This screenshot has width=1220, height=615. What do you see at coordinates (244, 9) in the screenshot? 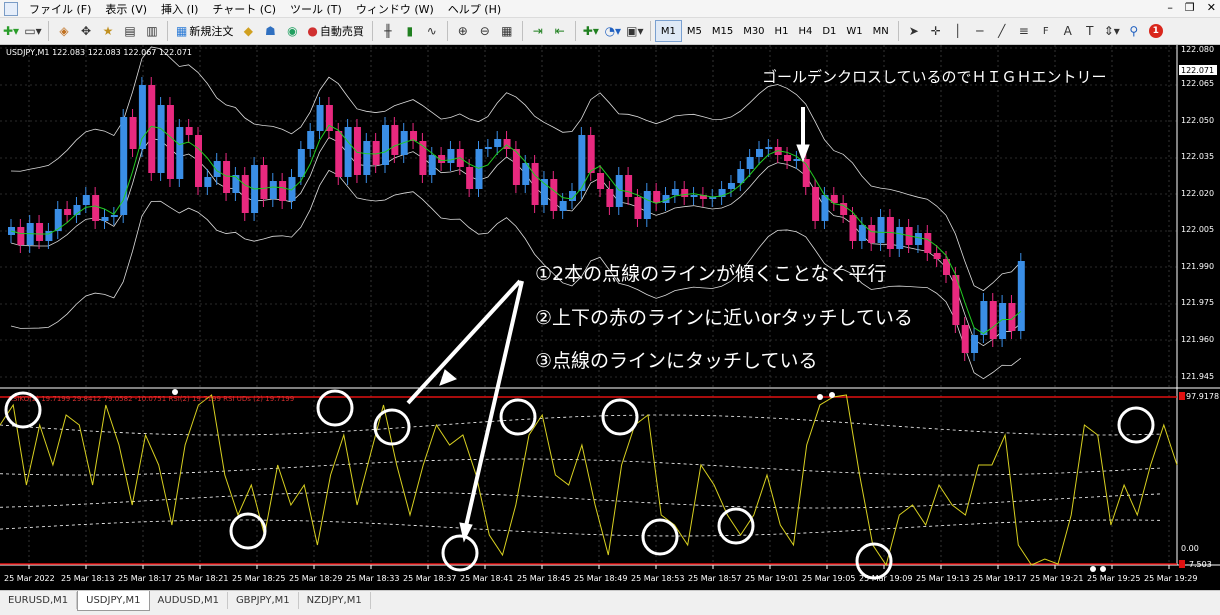
I see `menu-chart: チャート (C)` at bounding box center [244, 9].